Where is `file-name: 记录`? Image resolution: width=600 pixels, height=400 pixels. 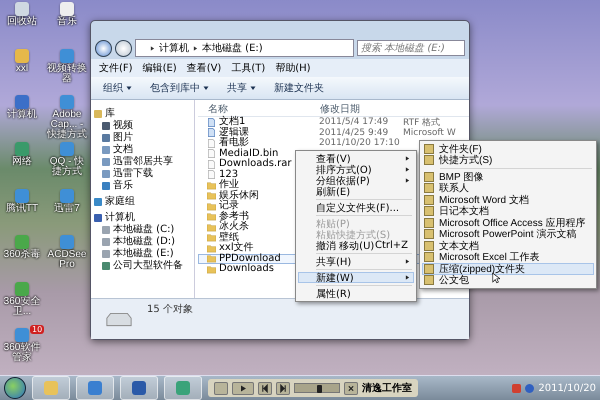 file-name: 记录 is located at coordinates (229, 206).